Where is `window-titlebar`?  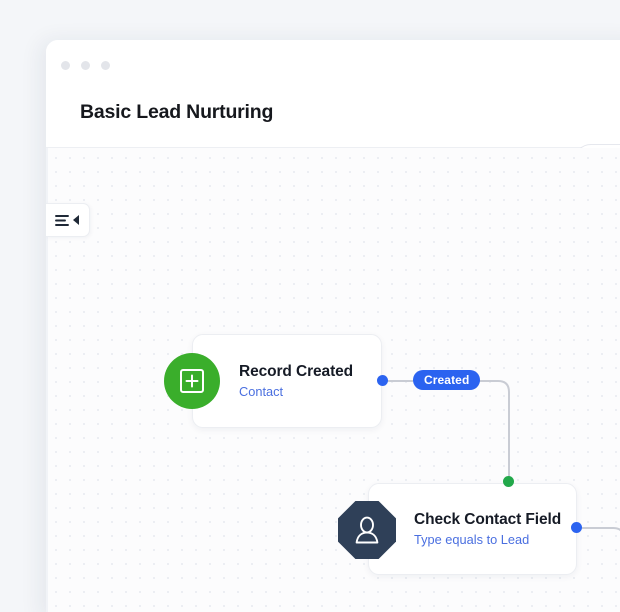 window-titlebar is located at coordinates (333, 59).